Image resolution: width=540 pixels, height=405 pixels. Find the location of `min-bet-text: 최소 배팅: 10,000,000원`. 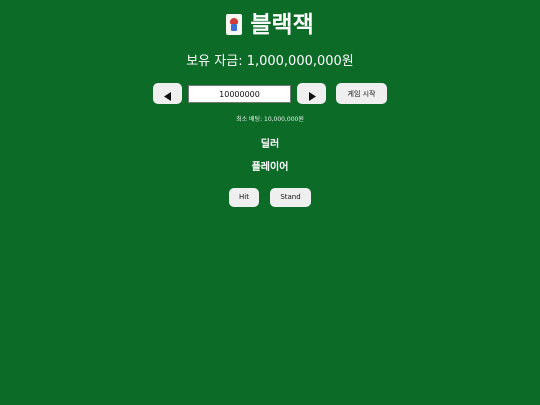

min-bet-text: 최소 배팅: 10,000,000원 is located at coordinates (270, 119).